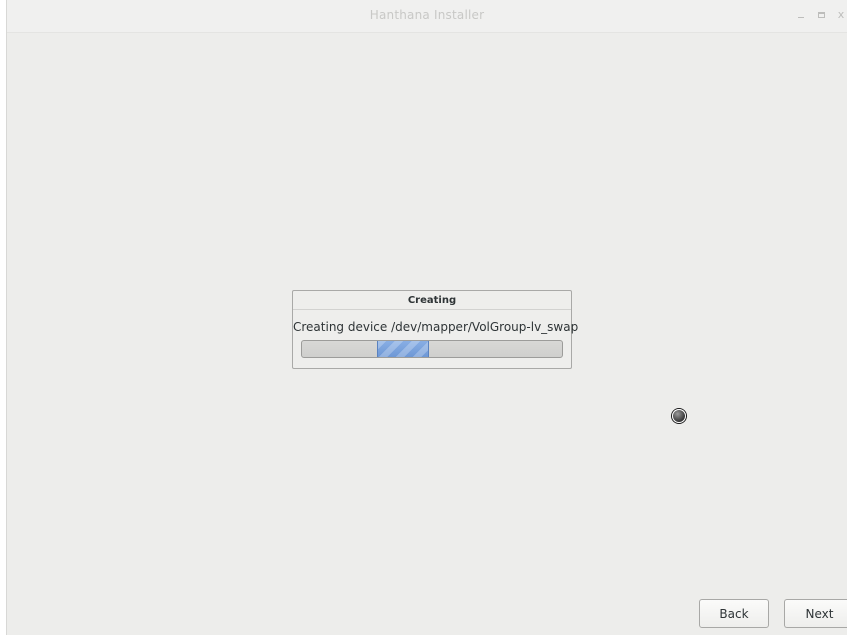 Image resolution: width=847 pixels, height=635 pixels. Describe the element at coordinates (801, 17) in the screenshot. I see `minimize-icon` at that location.